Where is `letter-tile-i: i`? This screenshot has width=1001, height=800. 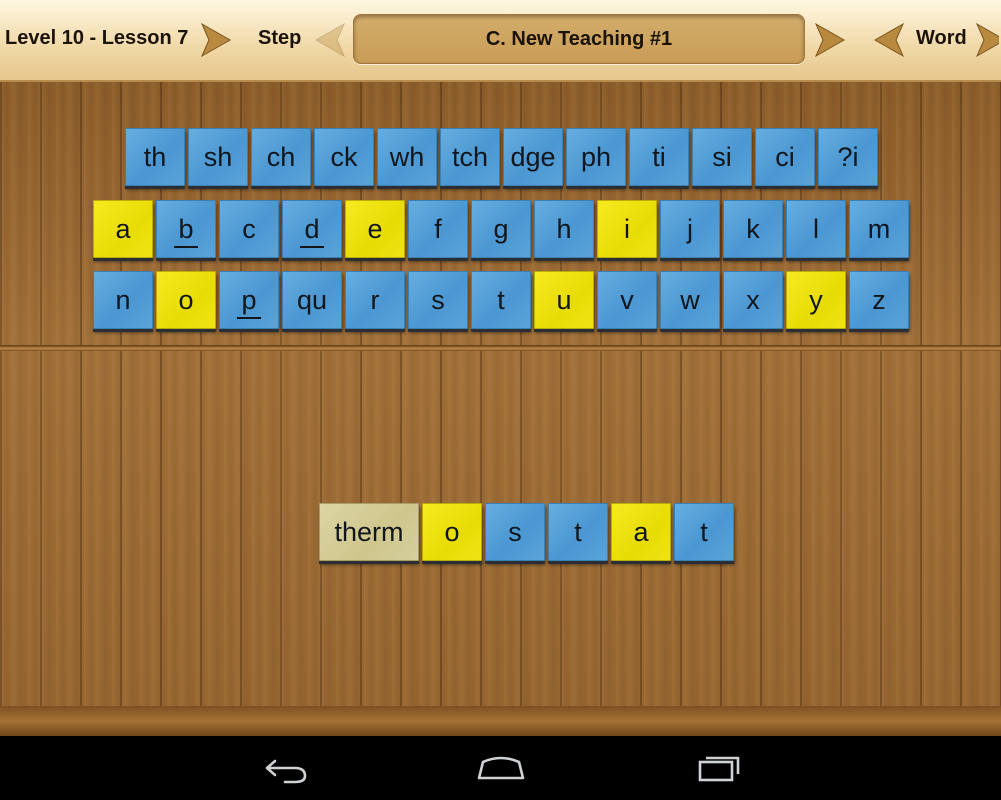
letter-tile-i: i is located at coordinates (627, 229).